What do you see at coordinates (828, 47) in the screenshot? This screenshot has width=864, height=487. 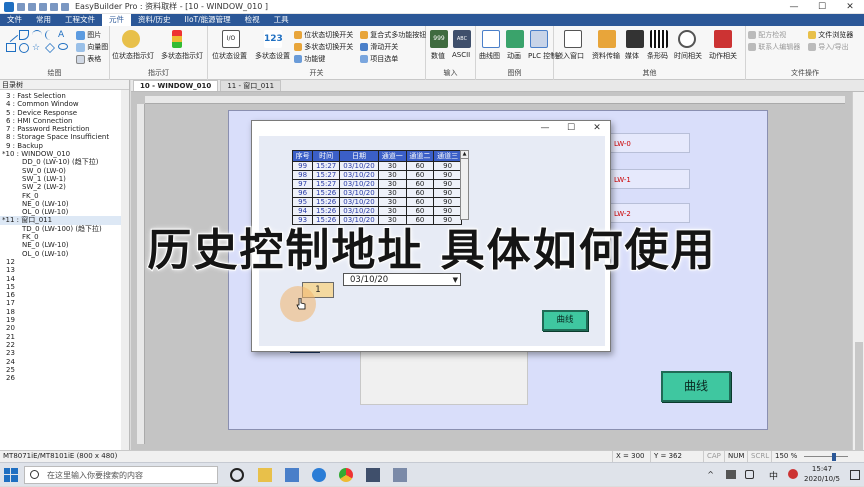 I see `import-export-tool: 导入/导出` at bounding box center [828, 47].